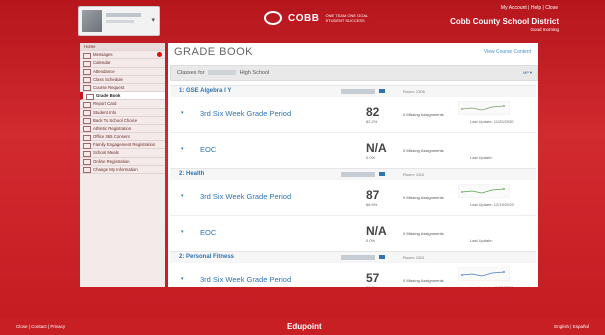  Describe the element at coordinates (371, 286) in the screenshot. I see `grade-percent: 56.5%` at that location.